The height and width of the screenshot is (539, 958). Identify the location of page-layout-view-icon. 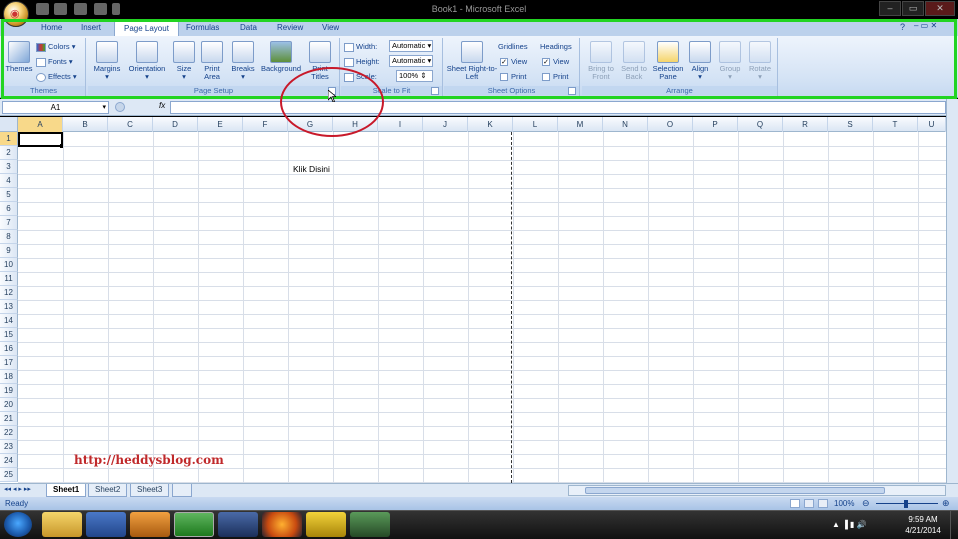
(809, 503).